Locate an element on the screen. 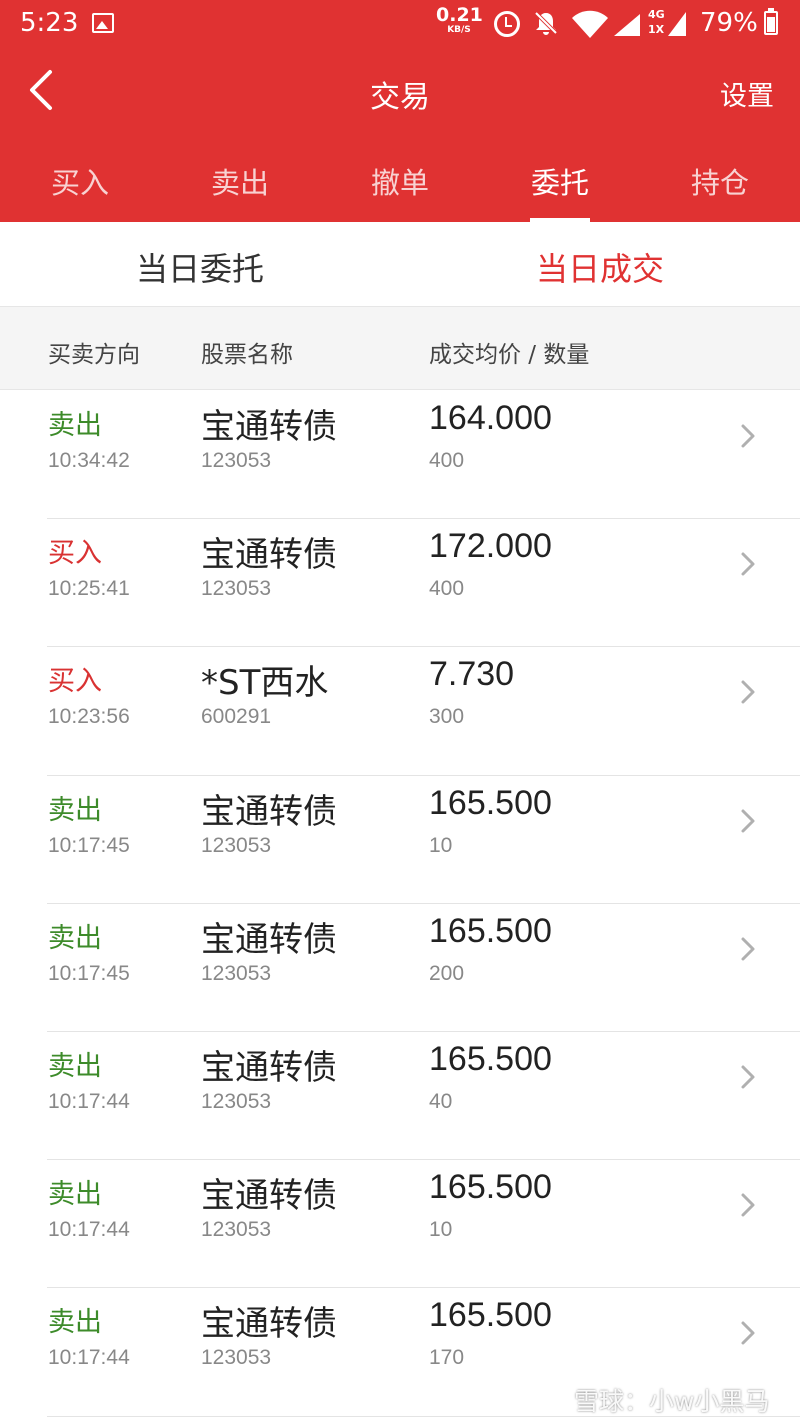  subtab-today-deals: 当日成交 is located at coordinates (600, 264).